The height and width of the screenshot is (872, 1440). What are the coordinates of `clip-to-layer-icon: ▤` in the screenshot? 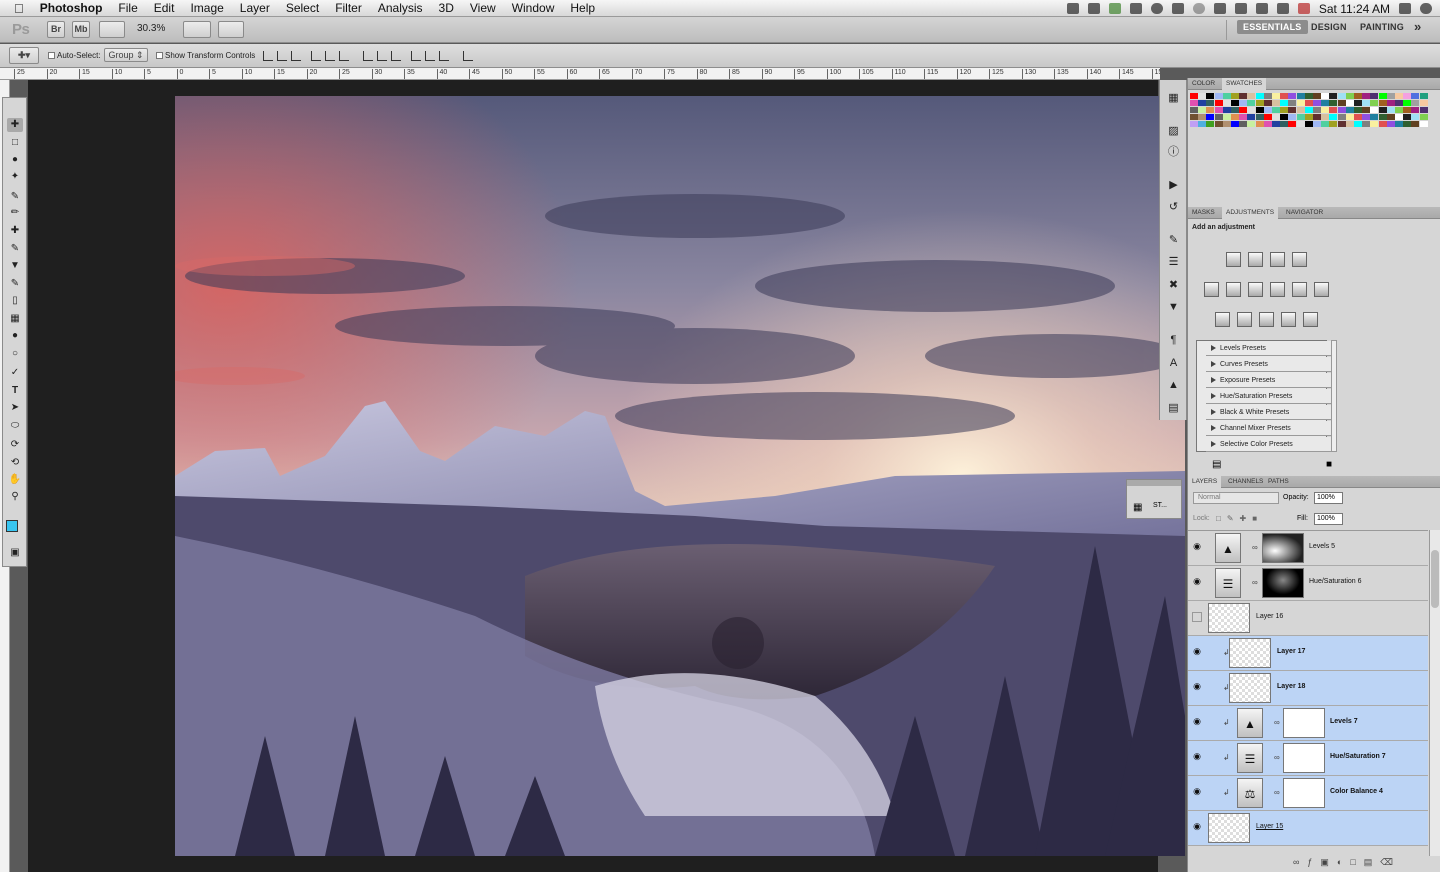 It's located at (1216, 464).